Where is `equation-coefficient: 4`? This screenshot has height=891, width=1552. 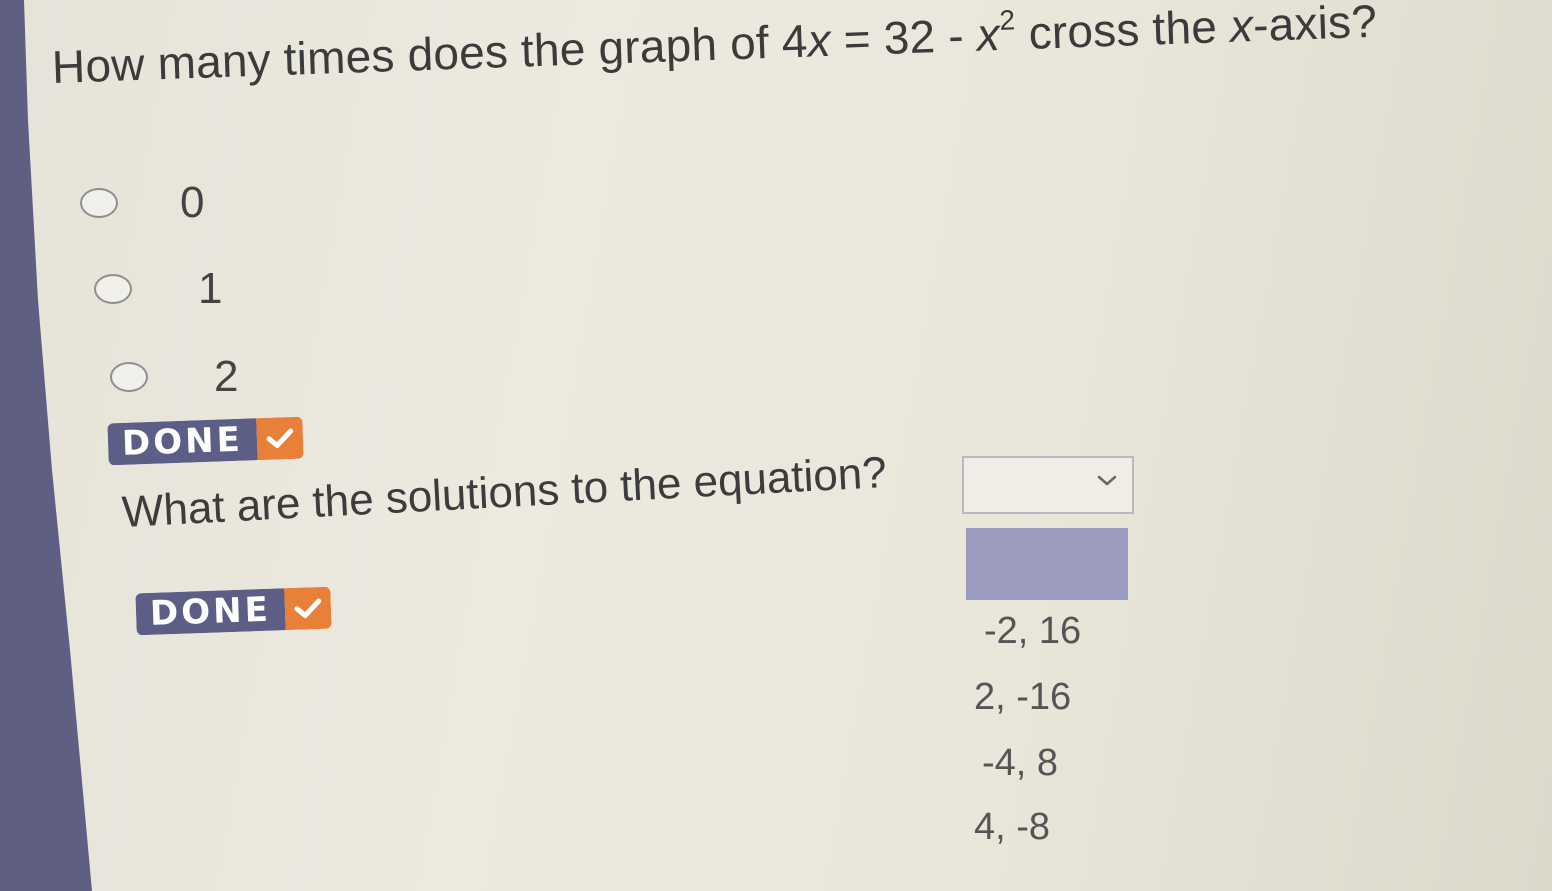 equation-coefficient: 4 is located at coordinates (794, 41).